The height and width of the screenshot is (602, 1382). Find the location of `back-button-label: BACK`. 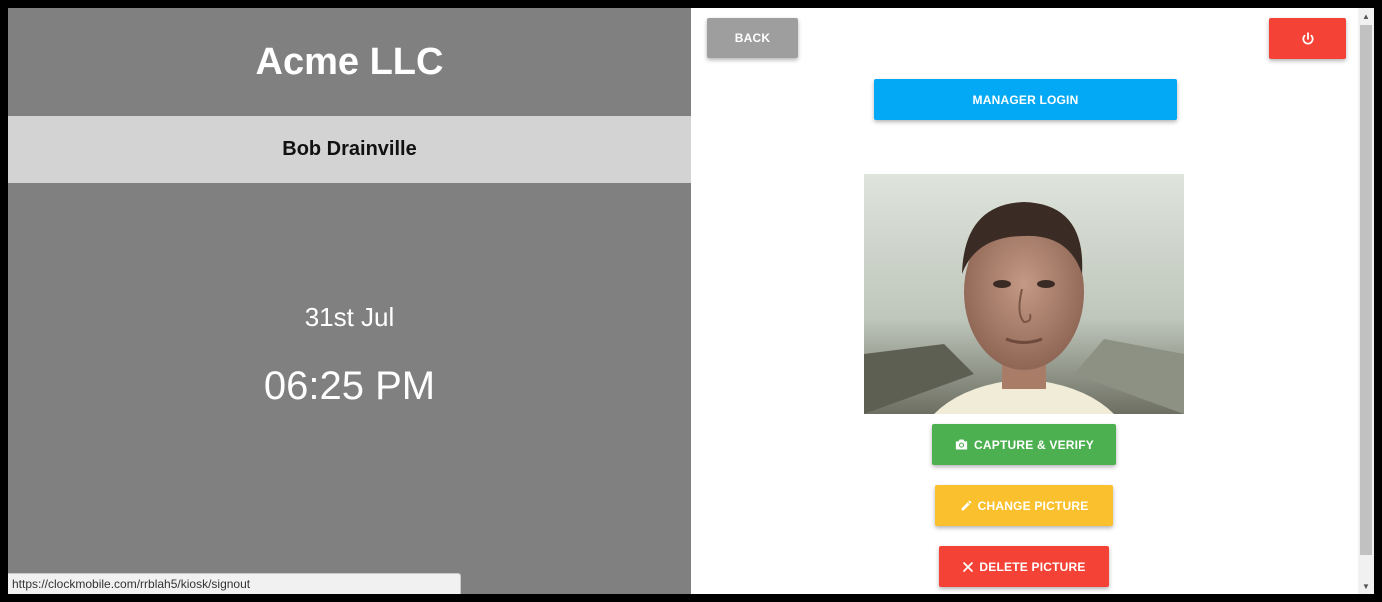

back-button-label: BACK is located at coordinates (752, 38).